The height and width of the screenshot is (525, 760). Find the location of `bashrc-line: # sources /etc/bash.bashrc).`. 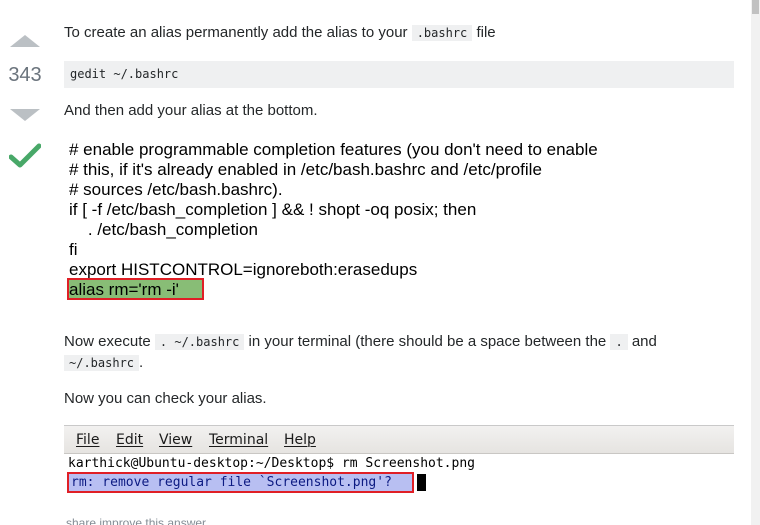

bashrc-line: # sources /etc/bash.bashrc). is located at coordinates (176, 189).